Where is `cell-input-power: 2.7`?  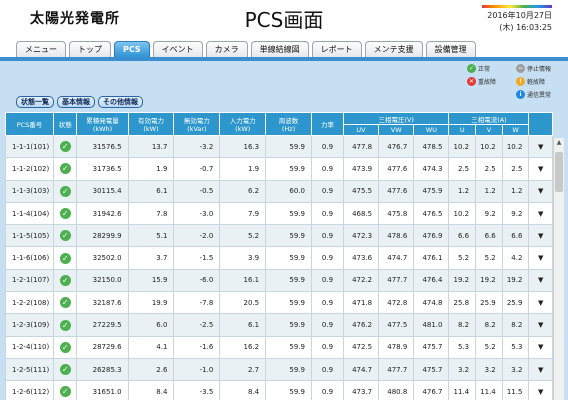
cell-input-power: 2.7 is located at coordinates (243, 369).